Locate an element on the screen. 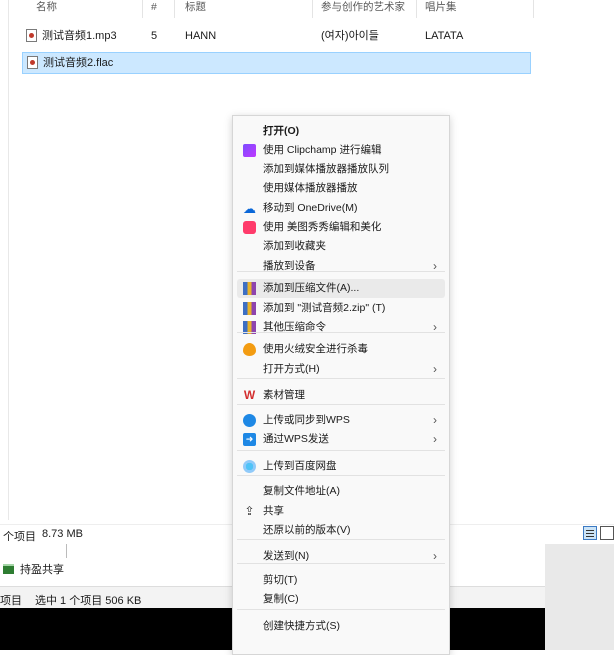 The height and width of the screenshot is (655, 614). menu-item: ☁ 移动到 OneDrive(M) is located at coordinates (341, 208).